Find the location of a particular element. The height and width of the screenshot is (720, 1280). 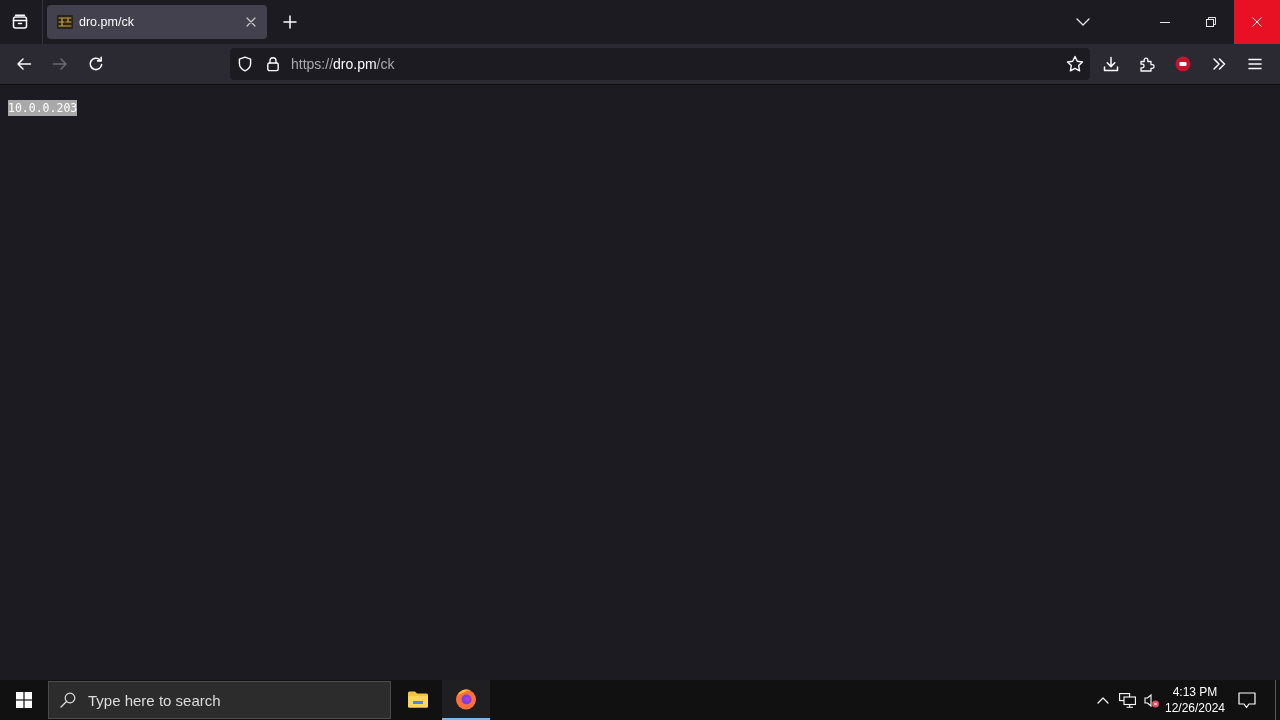

minimize-icon is located at coordinates (1165, 22).